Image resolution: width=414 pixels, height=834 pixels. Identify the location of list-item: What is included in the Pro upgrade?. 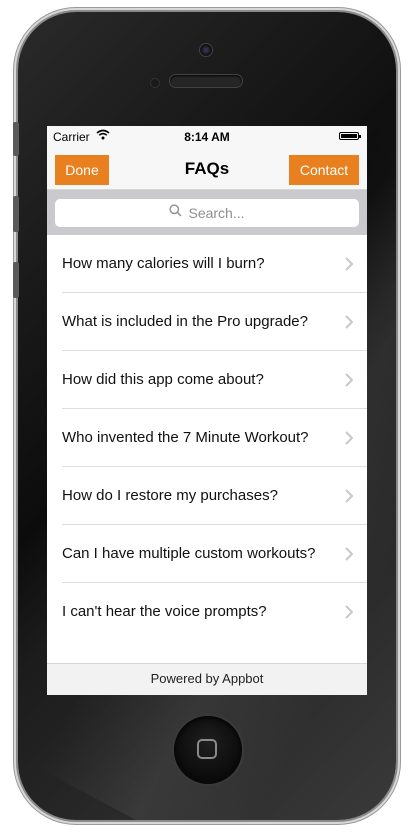
(207, 322).